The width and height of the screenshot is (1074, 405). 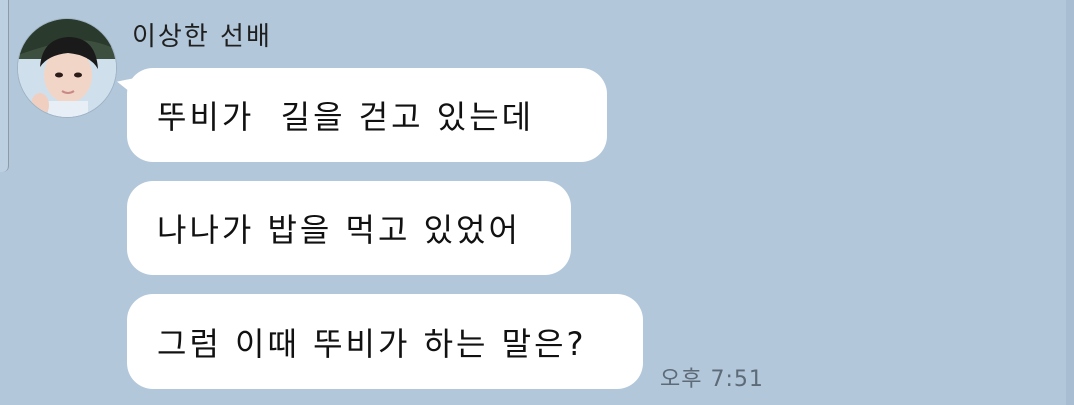 What do you see at coordinates (202, 34) in the screenshot?
I see `sender-name: 이상한 선배` at bounding box center [202, 34].